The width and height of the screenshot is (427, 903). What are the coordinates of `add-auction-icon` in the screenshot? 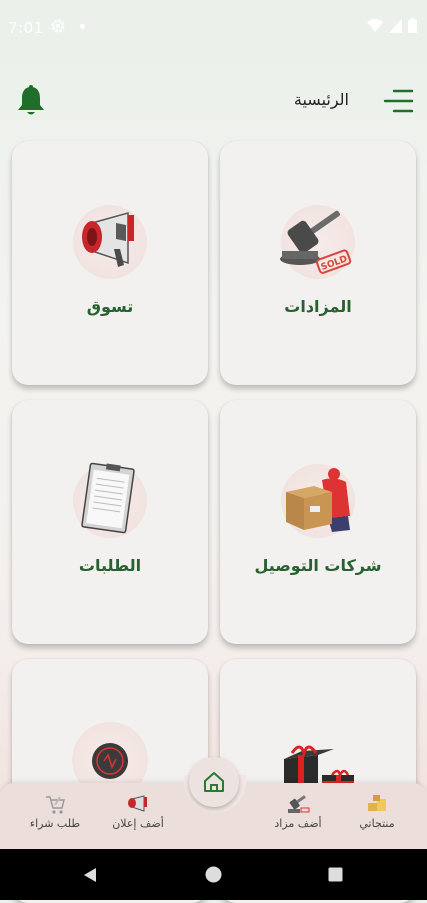 It's located at (299, 804).